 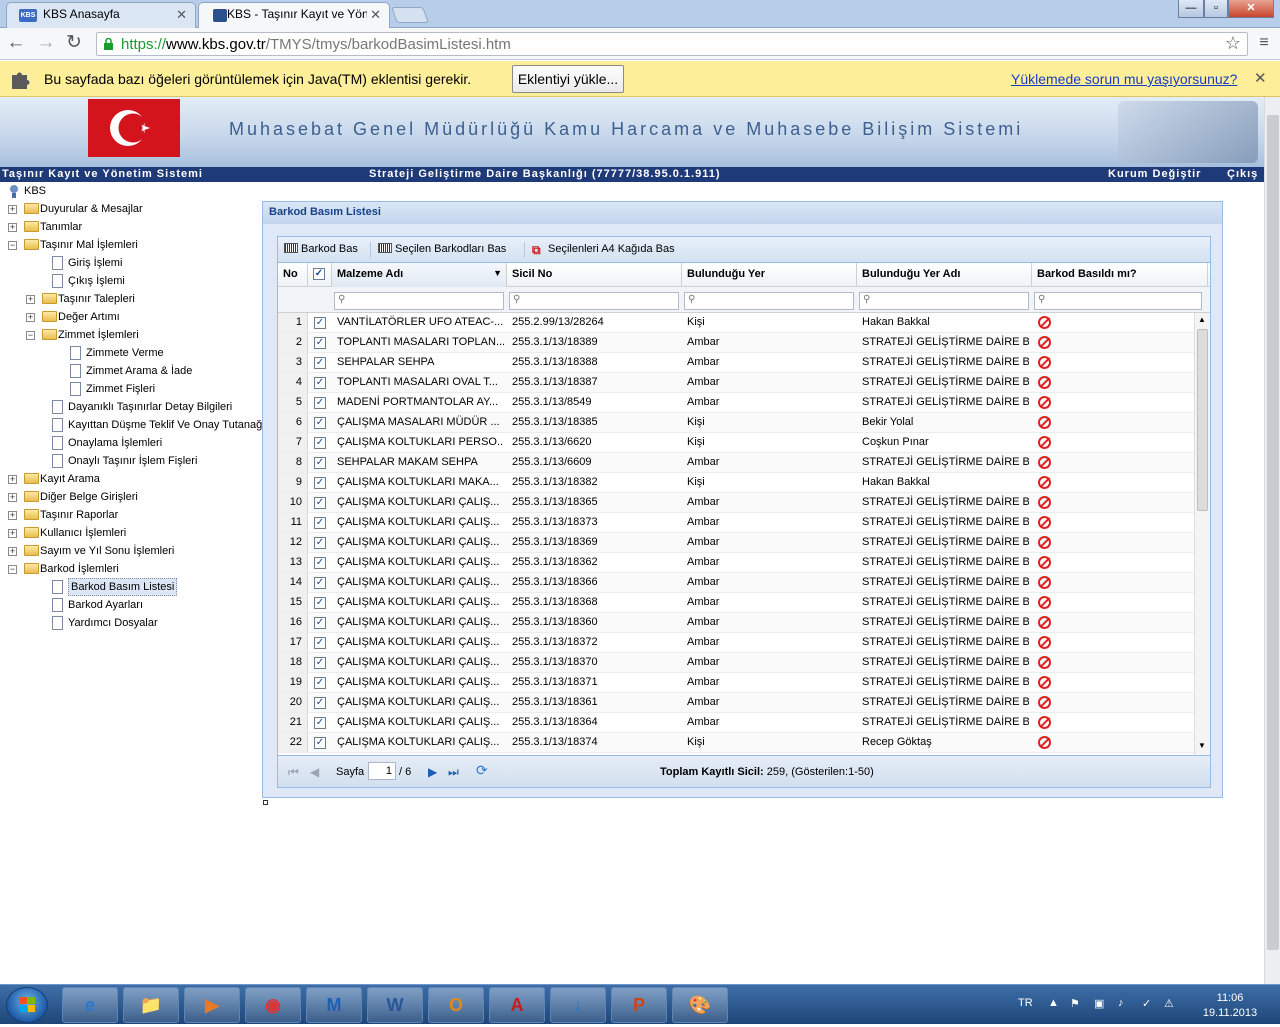 What do you see at coordinates (769, 275) in the screenshot?
I see `col-yer: Bulunduğu Yer` at bounding box center [769, 275].